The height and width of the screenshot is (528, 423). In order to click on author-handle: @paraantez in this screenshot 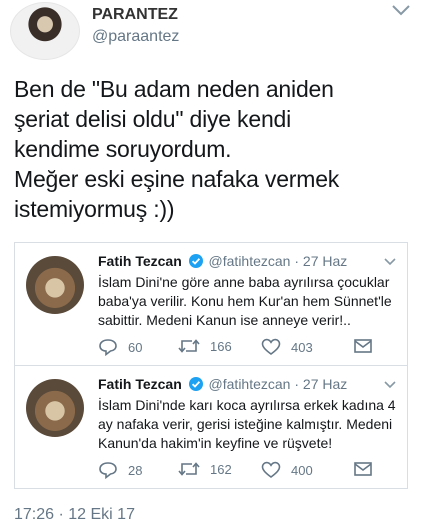, I will do `click(135, 37)`.